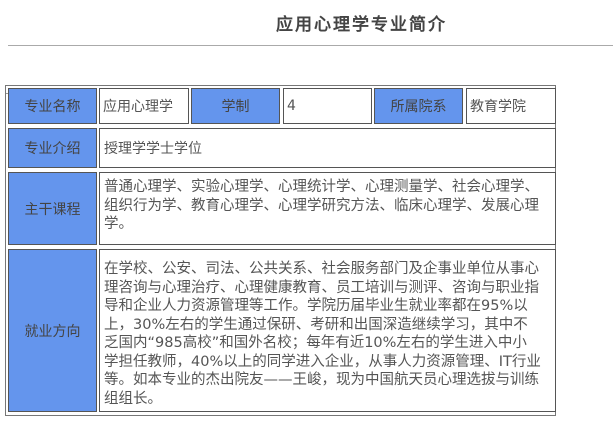  What do you see at coordinates (511, 106) in the screenshot?
I see `department-value: 教育学院` at bounding box center [511, 106].